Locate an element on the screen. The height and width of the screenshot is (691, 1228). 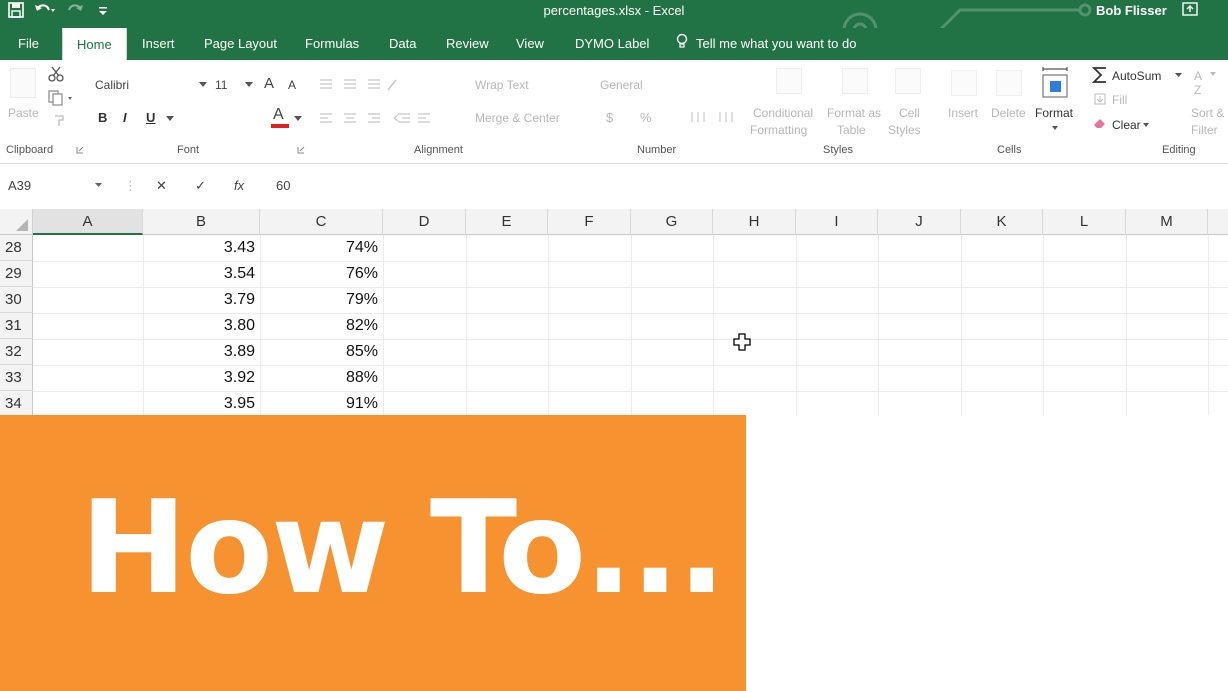
cell-styles-button: Cell is located at coordinates (909, 113).